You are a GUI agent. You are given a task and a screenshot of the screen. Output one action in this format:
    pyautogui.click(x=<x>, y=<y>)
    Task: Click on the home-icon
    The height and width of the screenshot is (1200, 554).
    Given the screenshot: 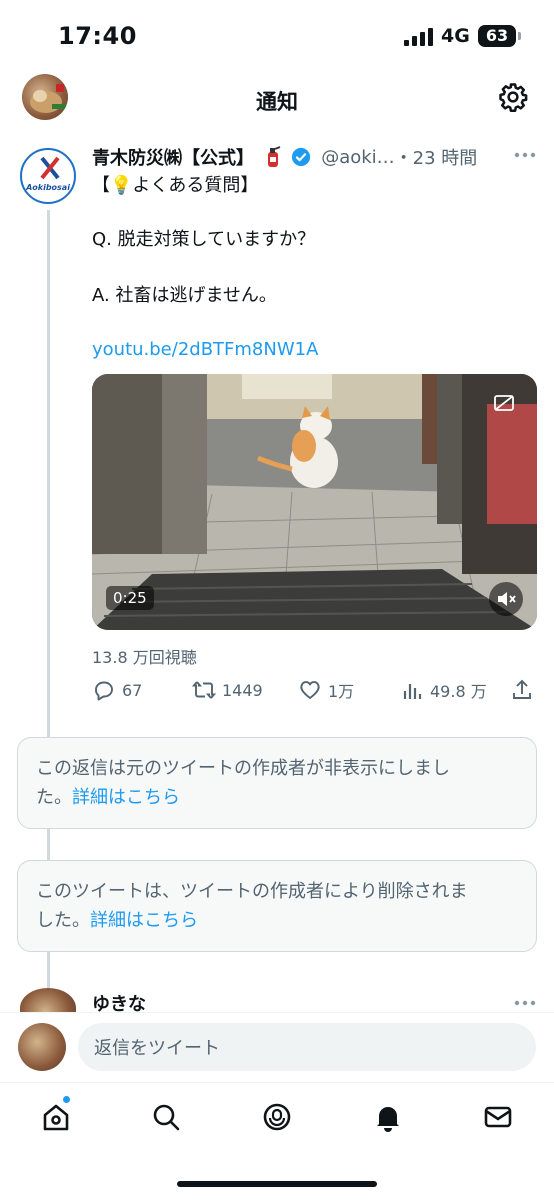 What is the action you would take?
    pyautogui.click(x=56, y=1117)
    